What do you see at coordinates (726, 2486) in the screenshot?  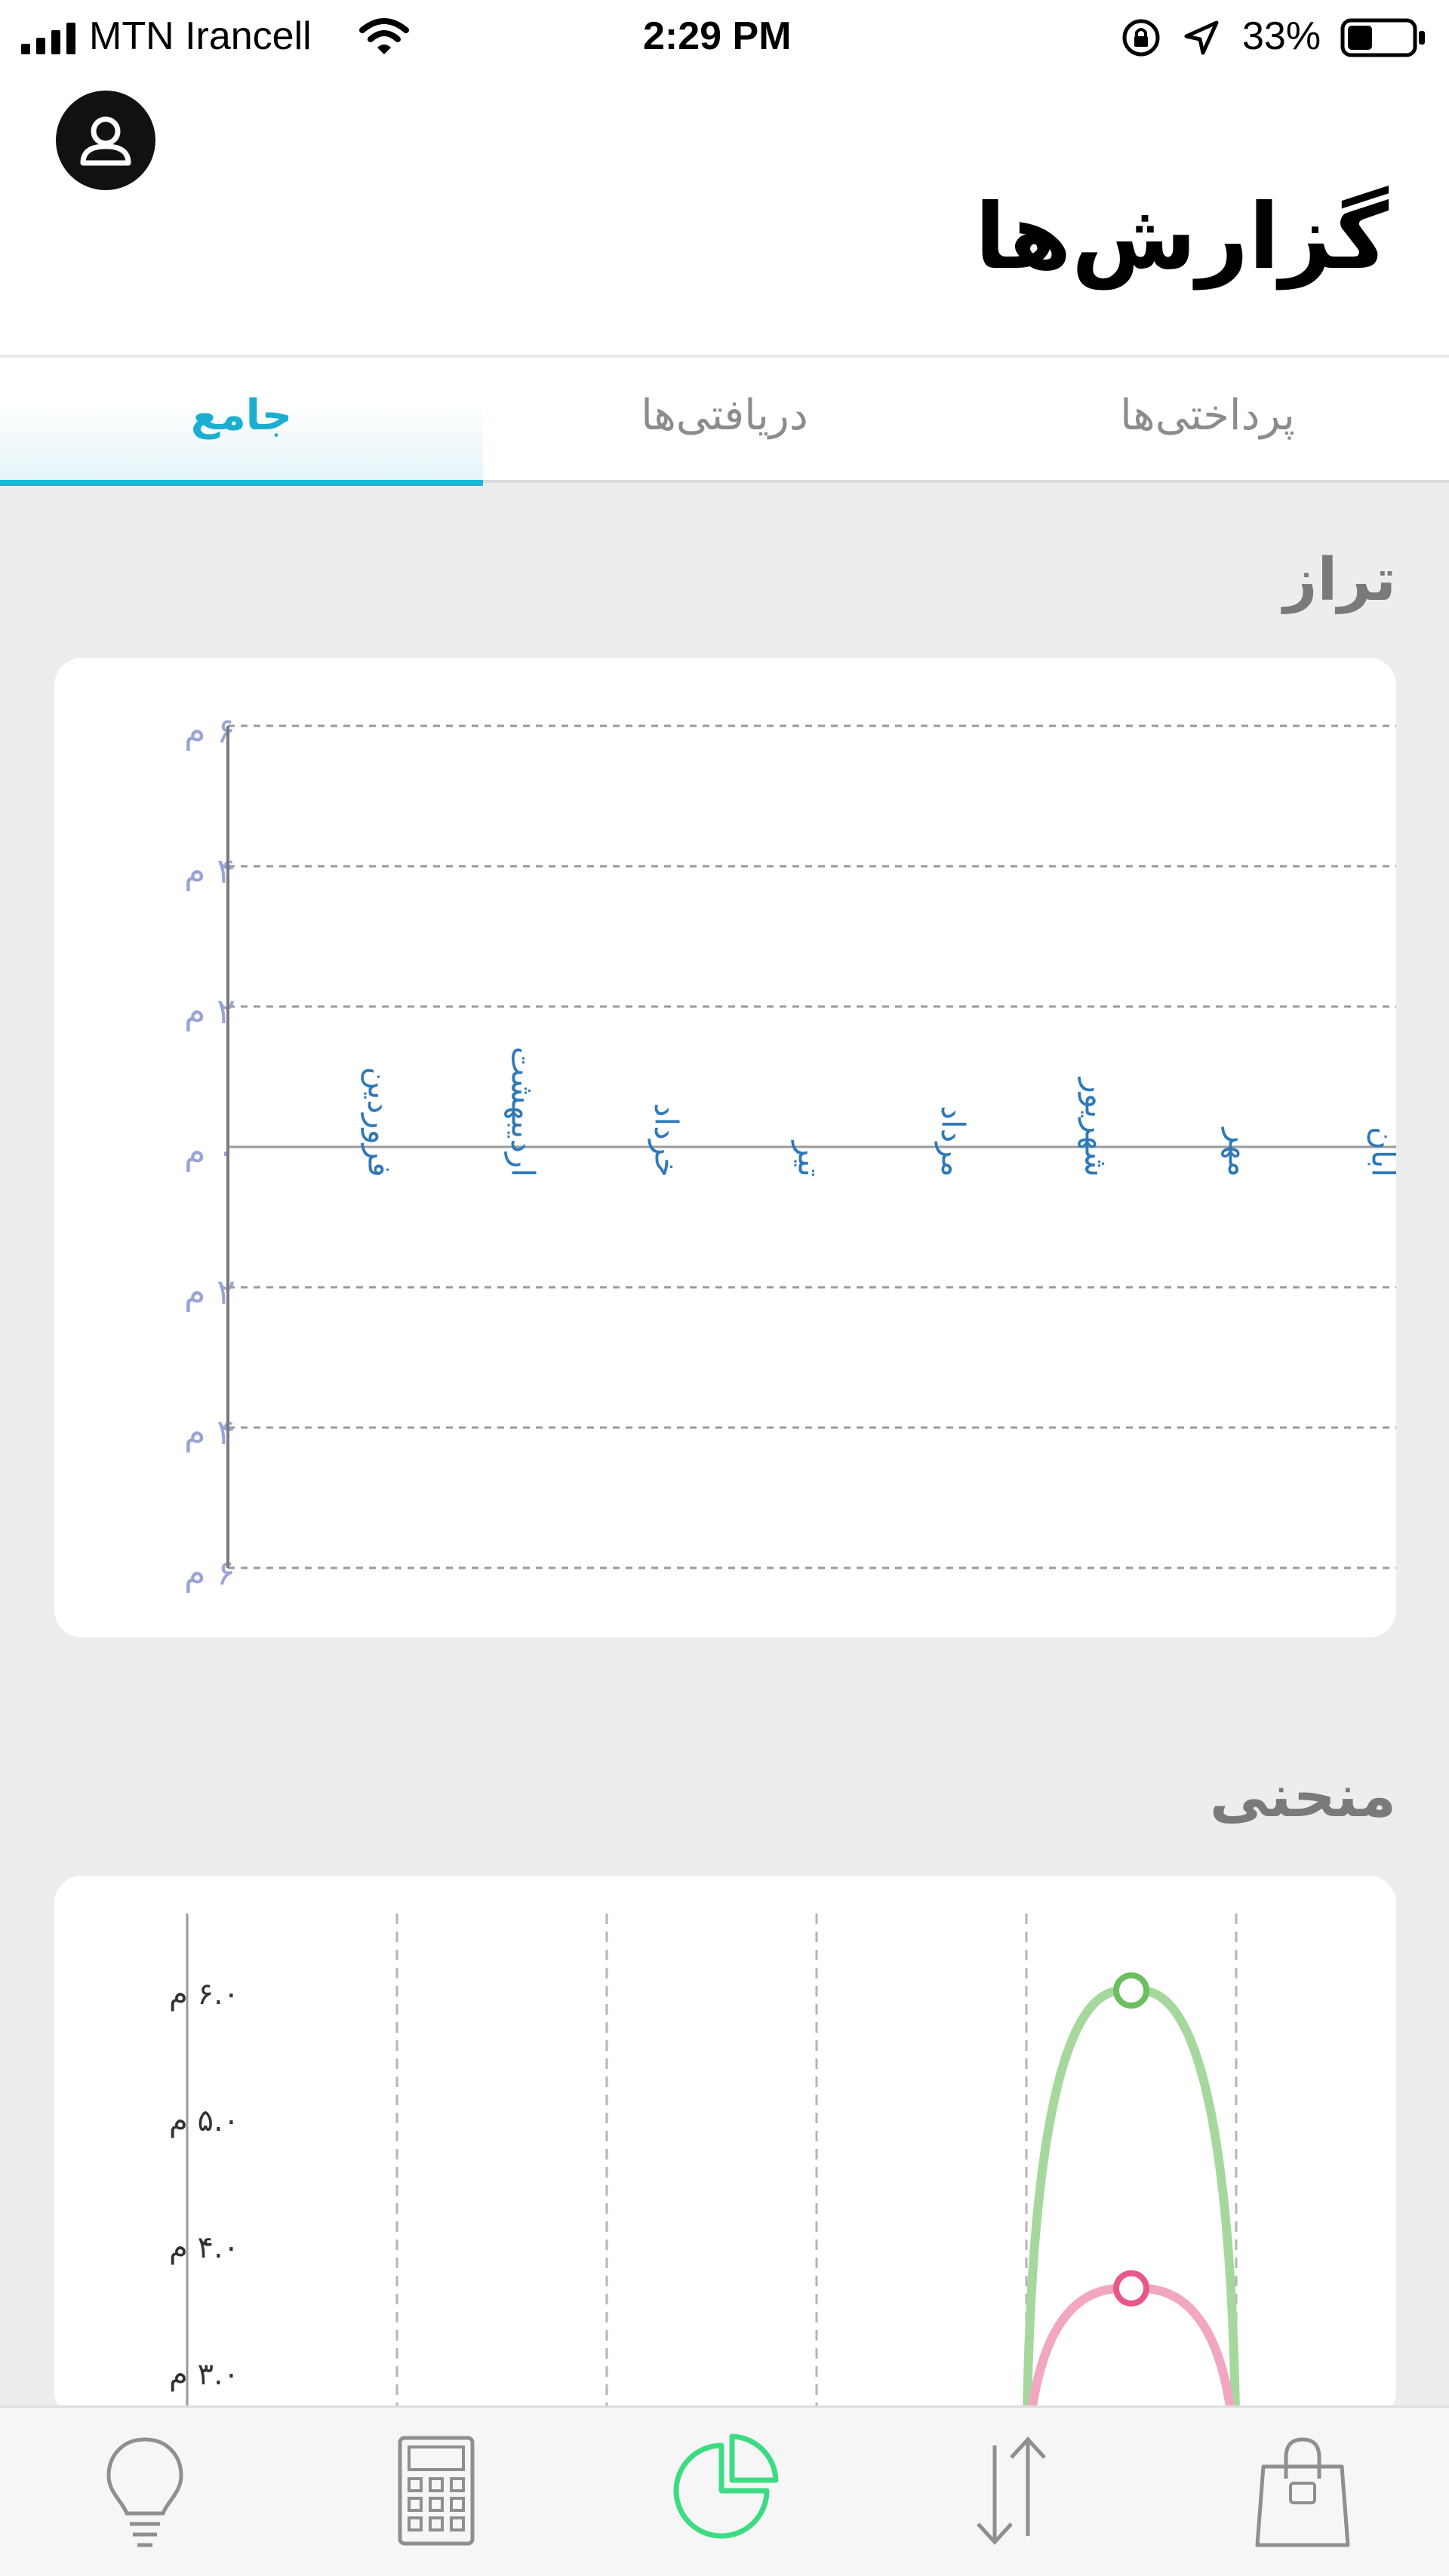 I see `pie-chart-icon` at bounding box center [726, 2486].